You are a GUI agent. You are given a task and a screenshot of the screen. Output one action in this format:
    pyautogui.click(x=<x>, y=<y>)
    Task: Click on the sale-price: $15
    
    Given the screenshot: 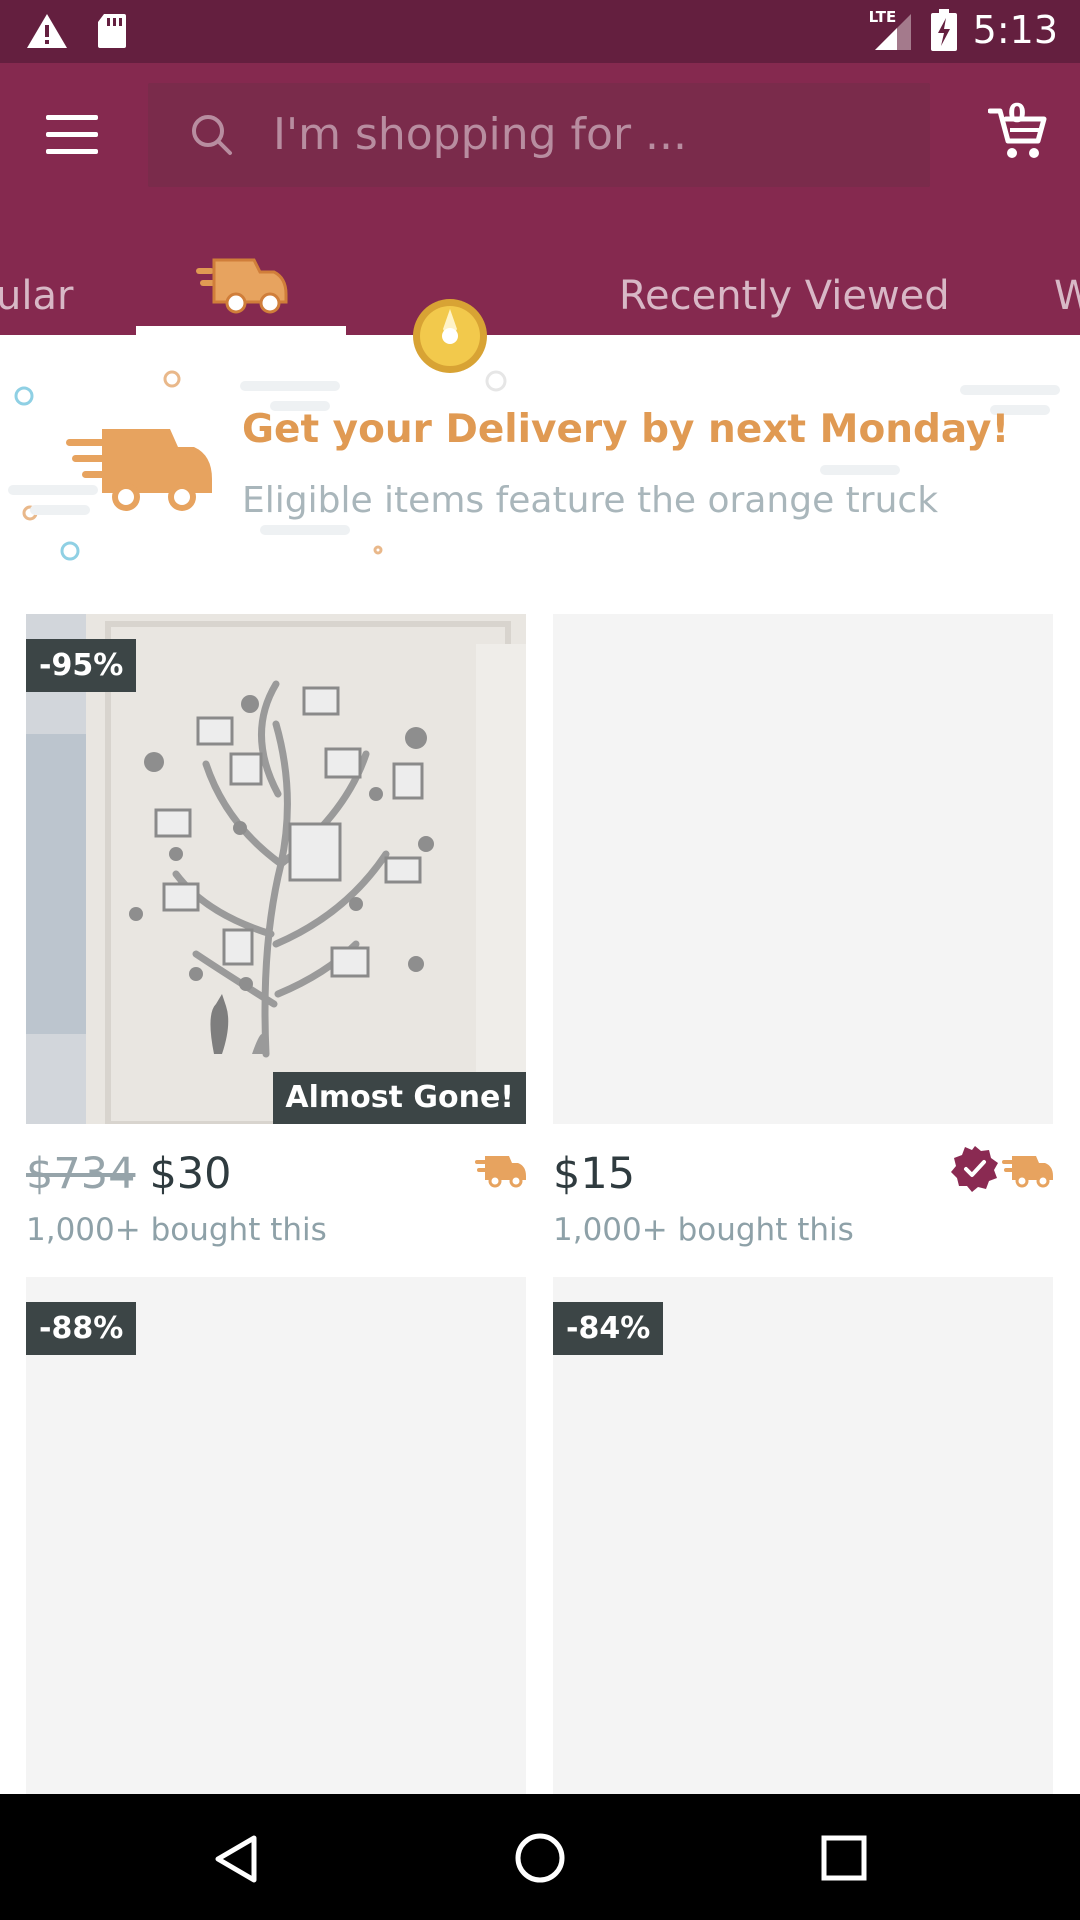 What is the action you would take?
    pyautogui.click(x=594, y=1174)
    